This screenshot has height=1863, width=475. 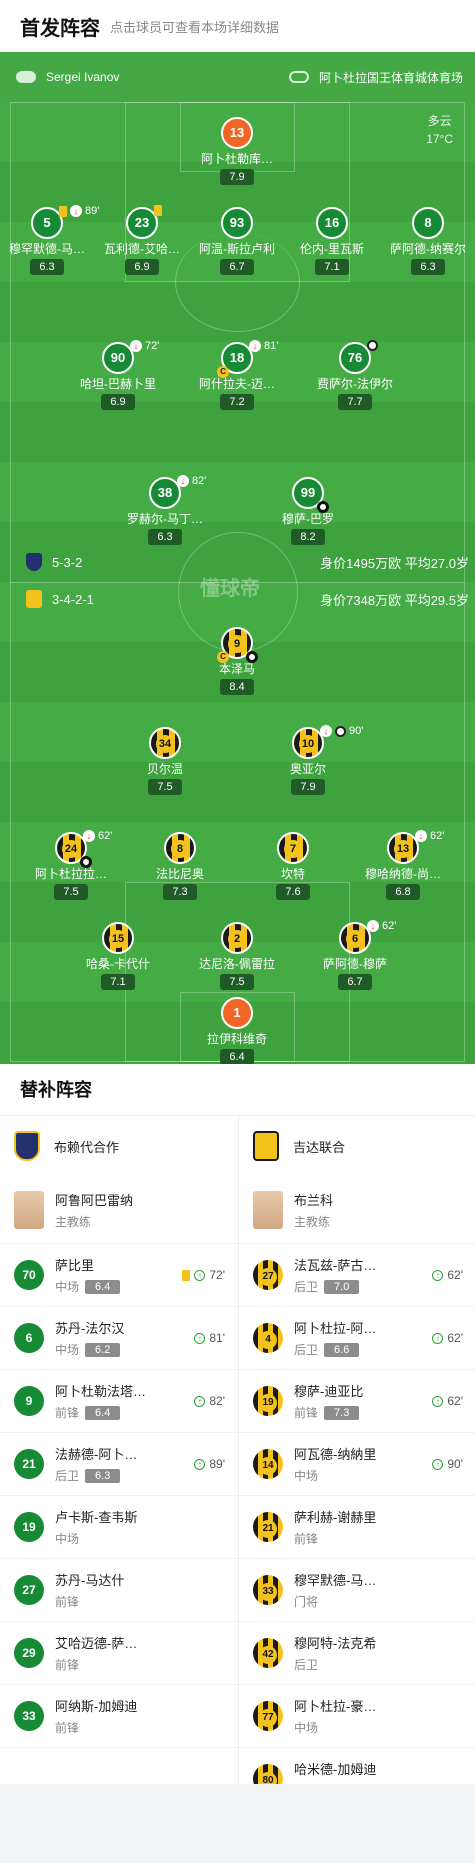 I want to click on player-number: 7, so click(x=293, y=849).